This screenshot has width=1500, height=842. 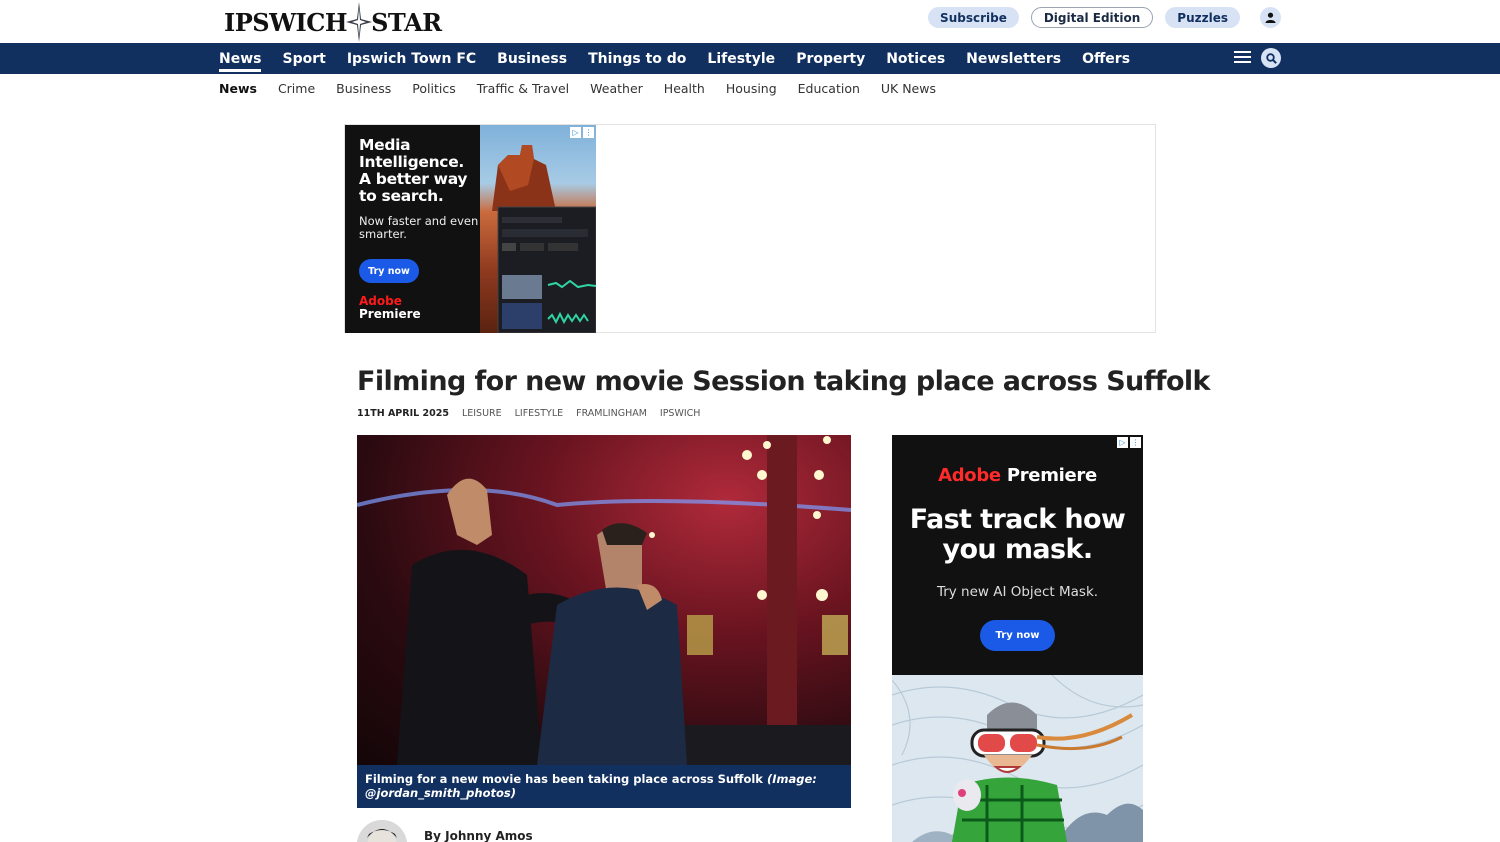 I want to click on nav-item-newsletters: Newsletters, so click(x=1013, y=58).